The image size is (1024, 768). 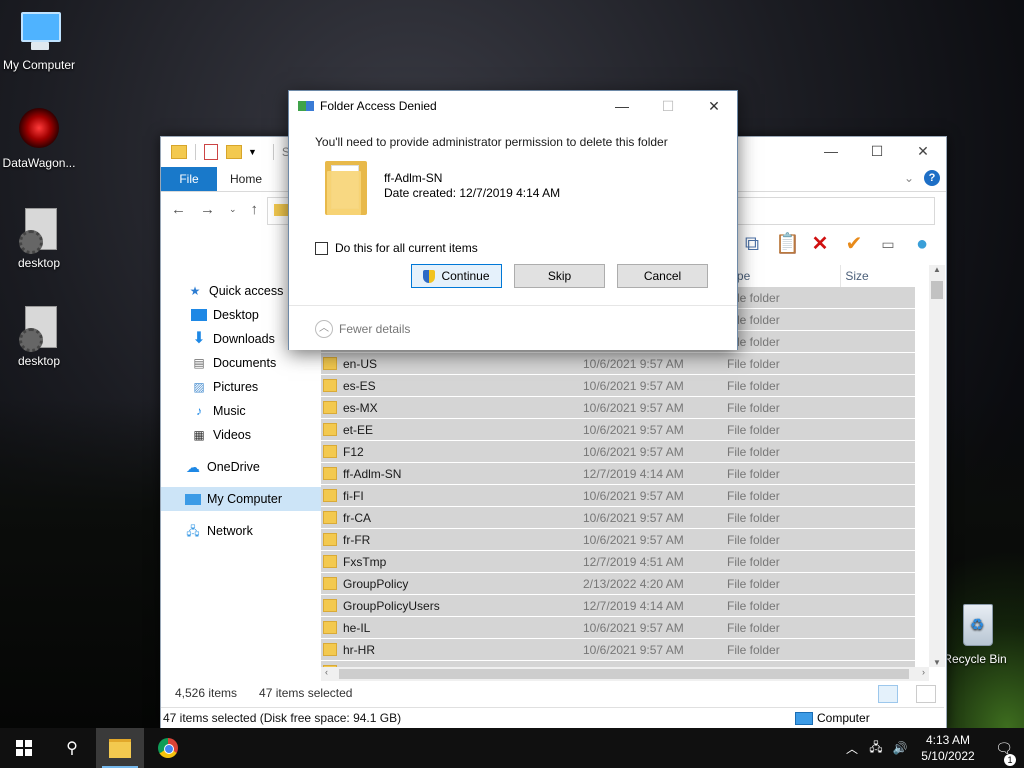 I want to click on desktop-icon-my-computer: My Computer, so click(x=39, y=41).